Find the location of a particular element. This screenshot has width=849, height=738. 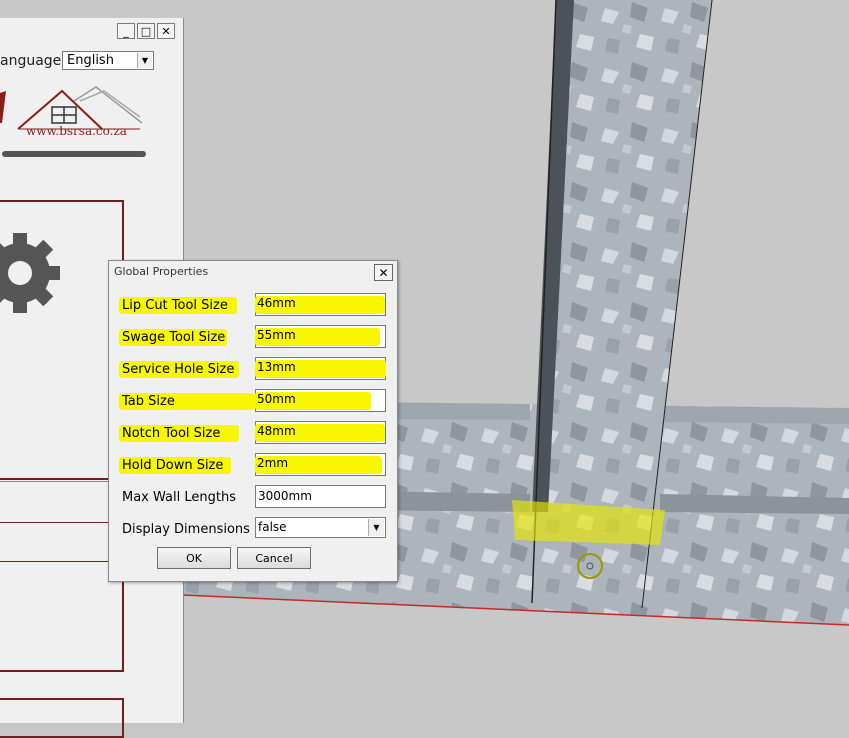

max-wall-lengths-input: 3000mm is located at coordinates (320, 496).